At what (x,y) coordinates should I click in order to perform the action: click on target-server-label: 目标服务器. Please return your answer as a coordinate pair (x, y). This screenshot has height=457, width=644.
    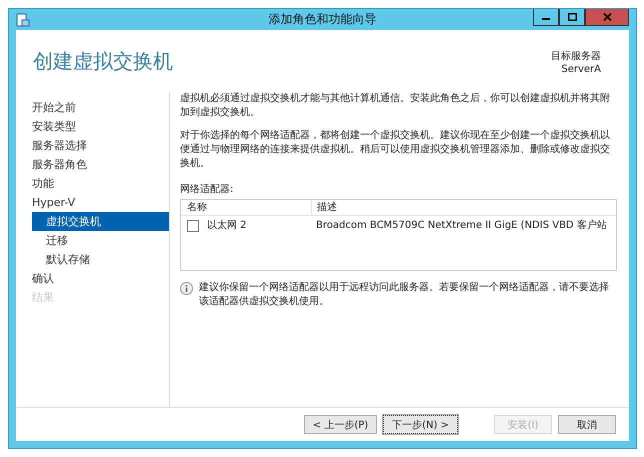
    Looking at the image, I should click on (576, 56).